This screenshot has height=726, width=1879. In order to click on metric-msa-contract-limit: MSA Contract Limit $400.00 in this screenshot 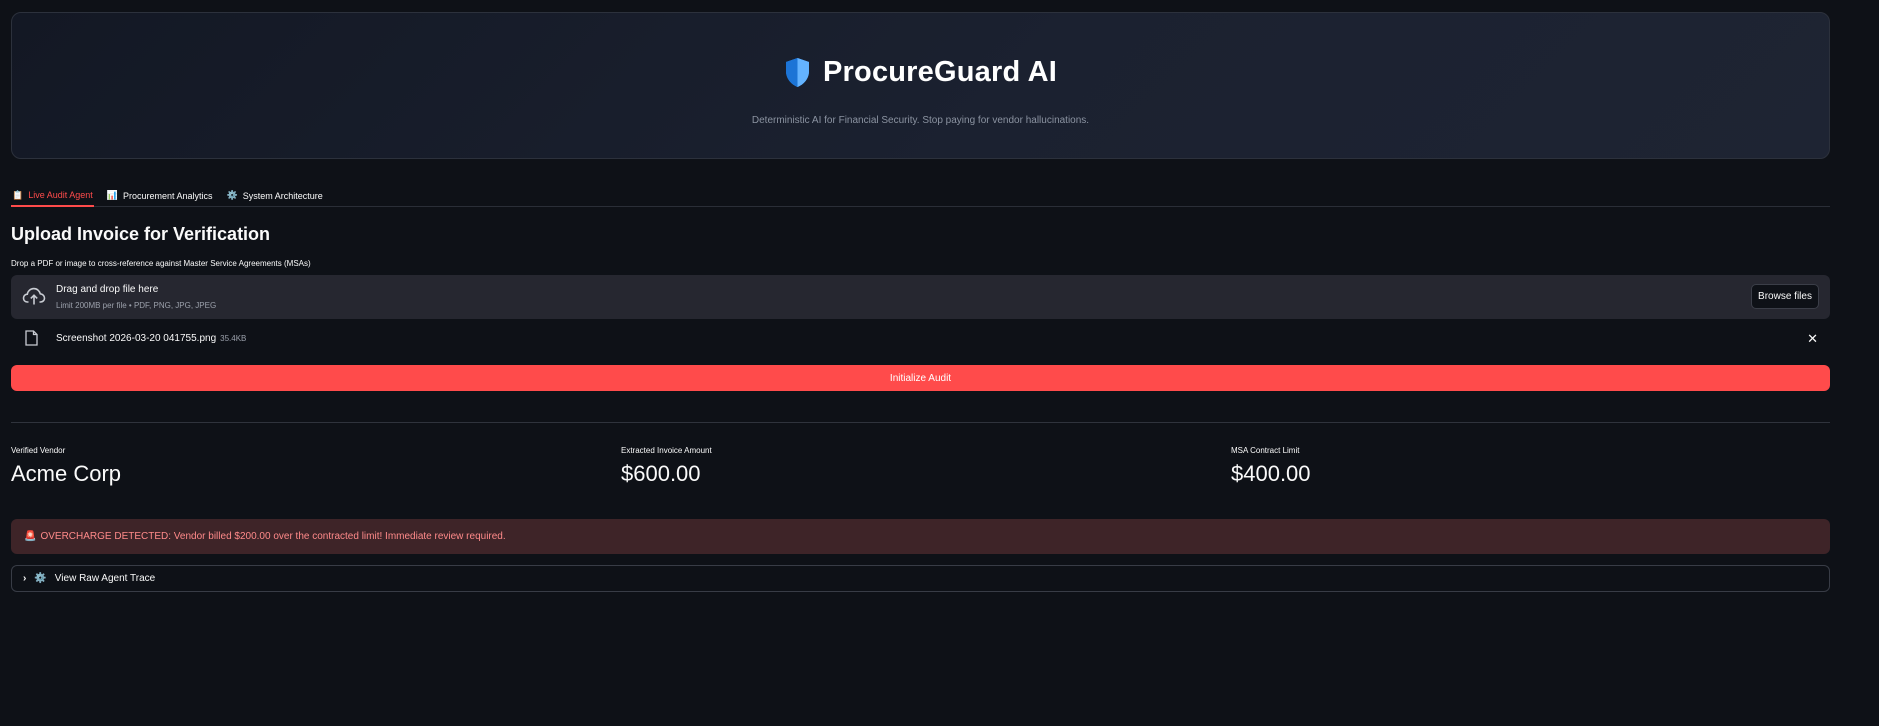, I will do `click(1271, 466)`.